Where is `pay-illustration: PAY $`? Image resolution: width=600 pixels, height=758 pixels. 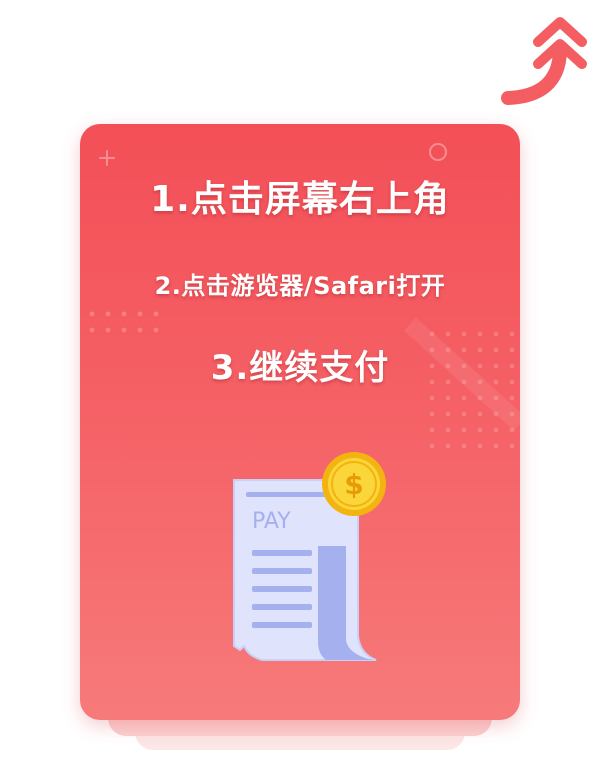
pay-illustration: PAY $ is located at coordinates (309, 556).